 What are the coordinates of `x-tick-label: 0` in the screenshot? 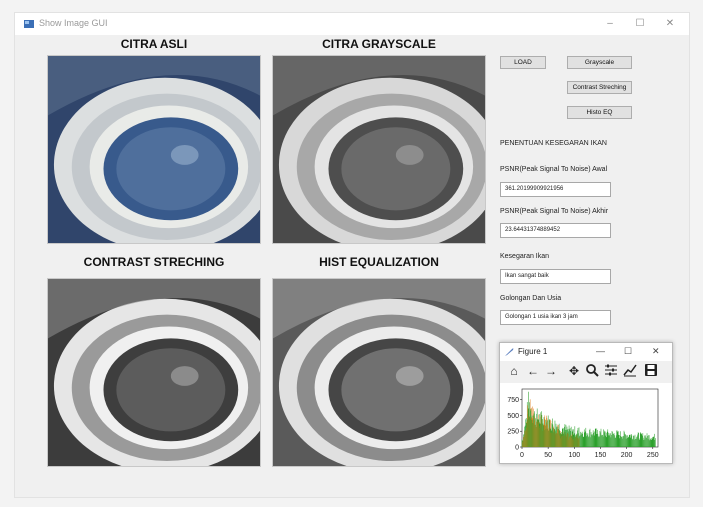 It's located at (522, 455).